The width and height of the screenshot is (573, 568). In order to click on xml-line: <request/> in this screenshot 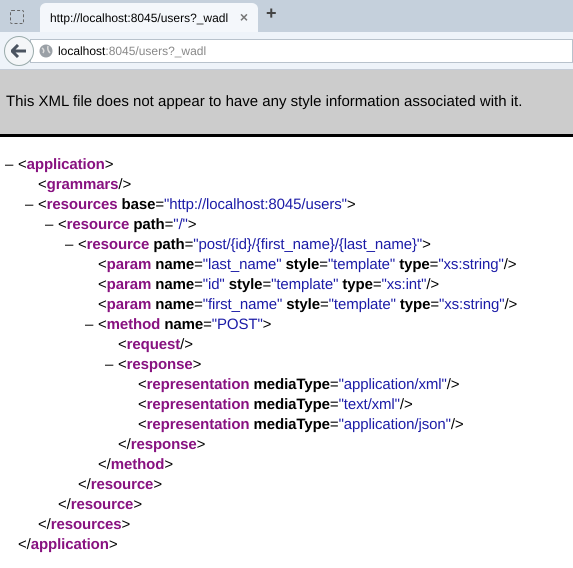, I will do `click(155, 345)`.